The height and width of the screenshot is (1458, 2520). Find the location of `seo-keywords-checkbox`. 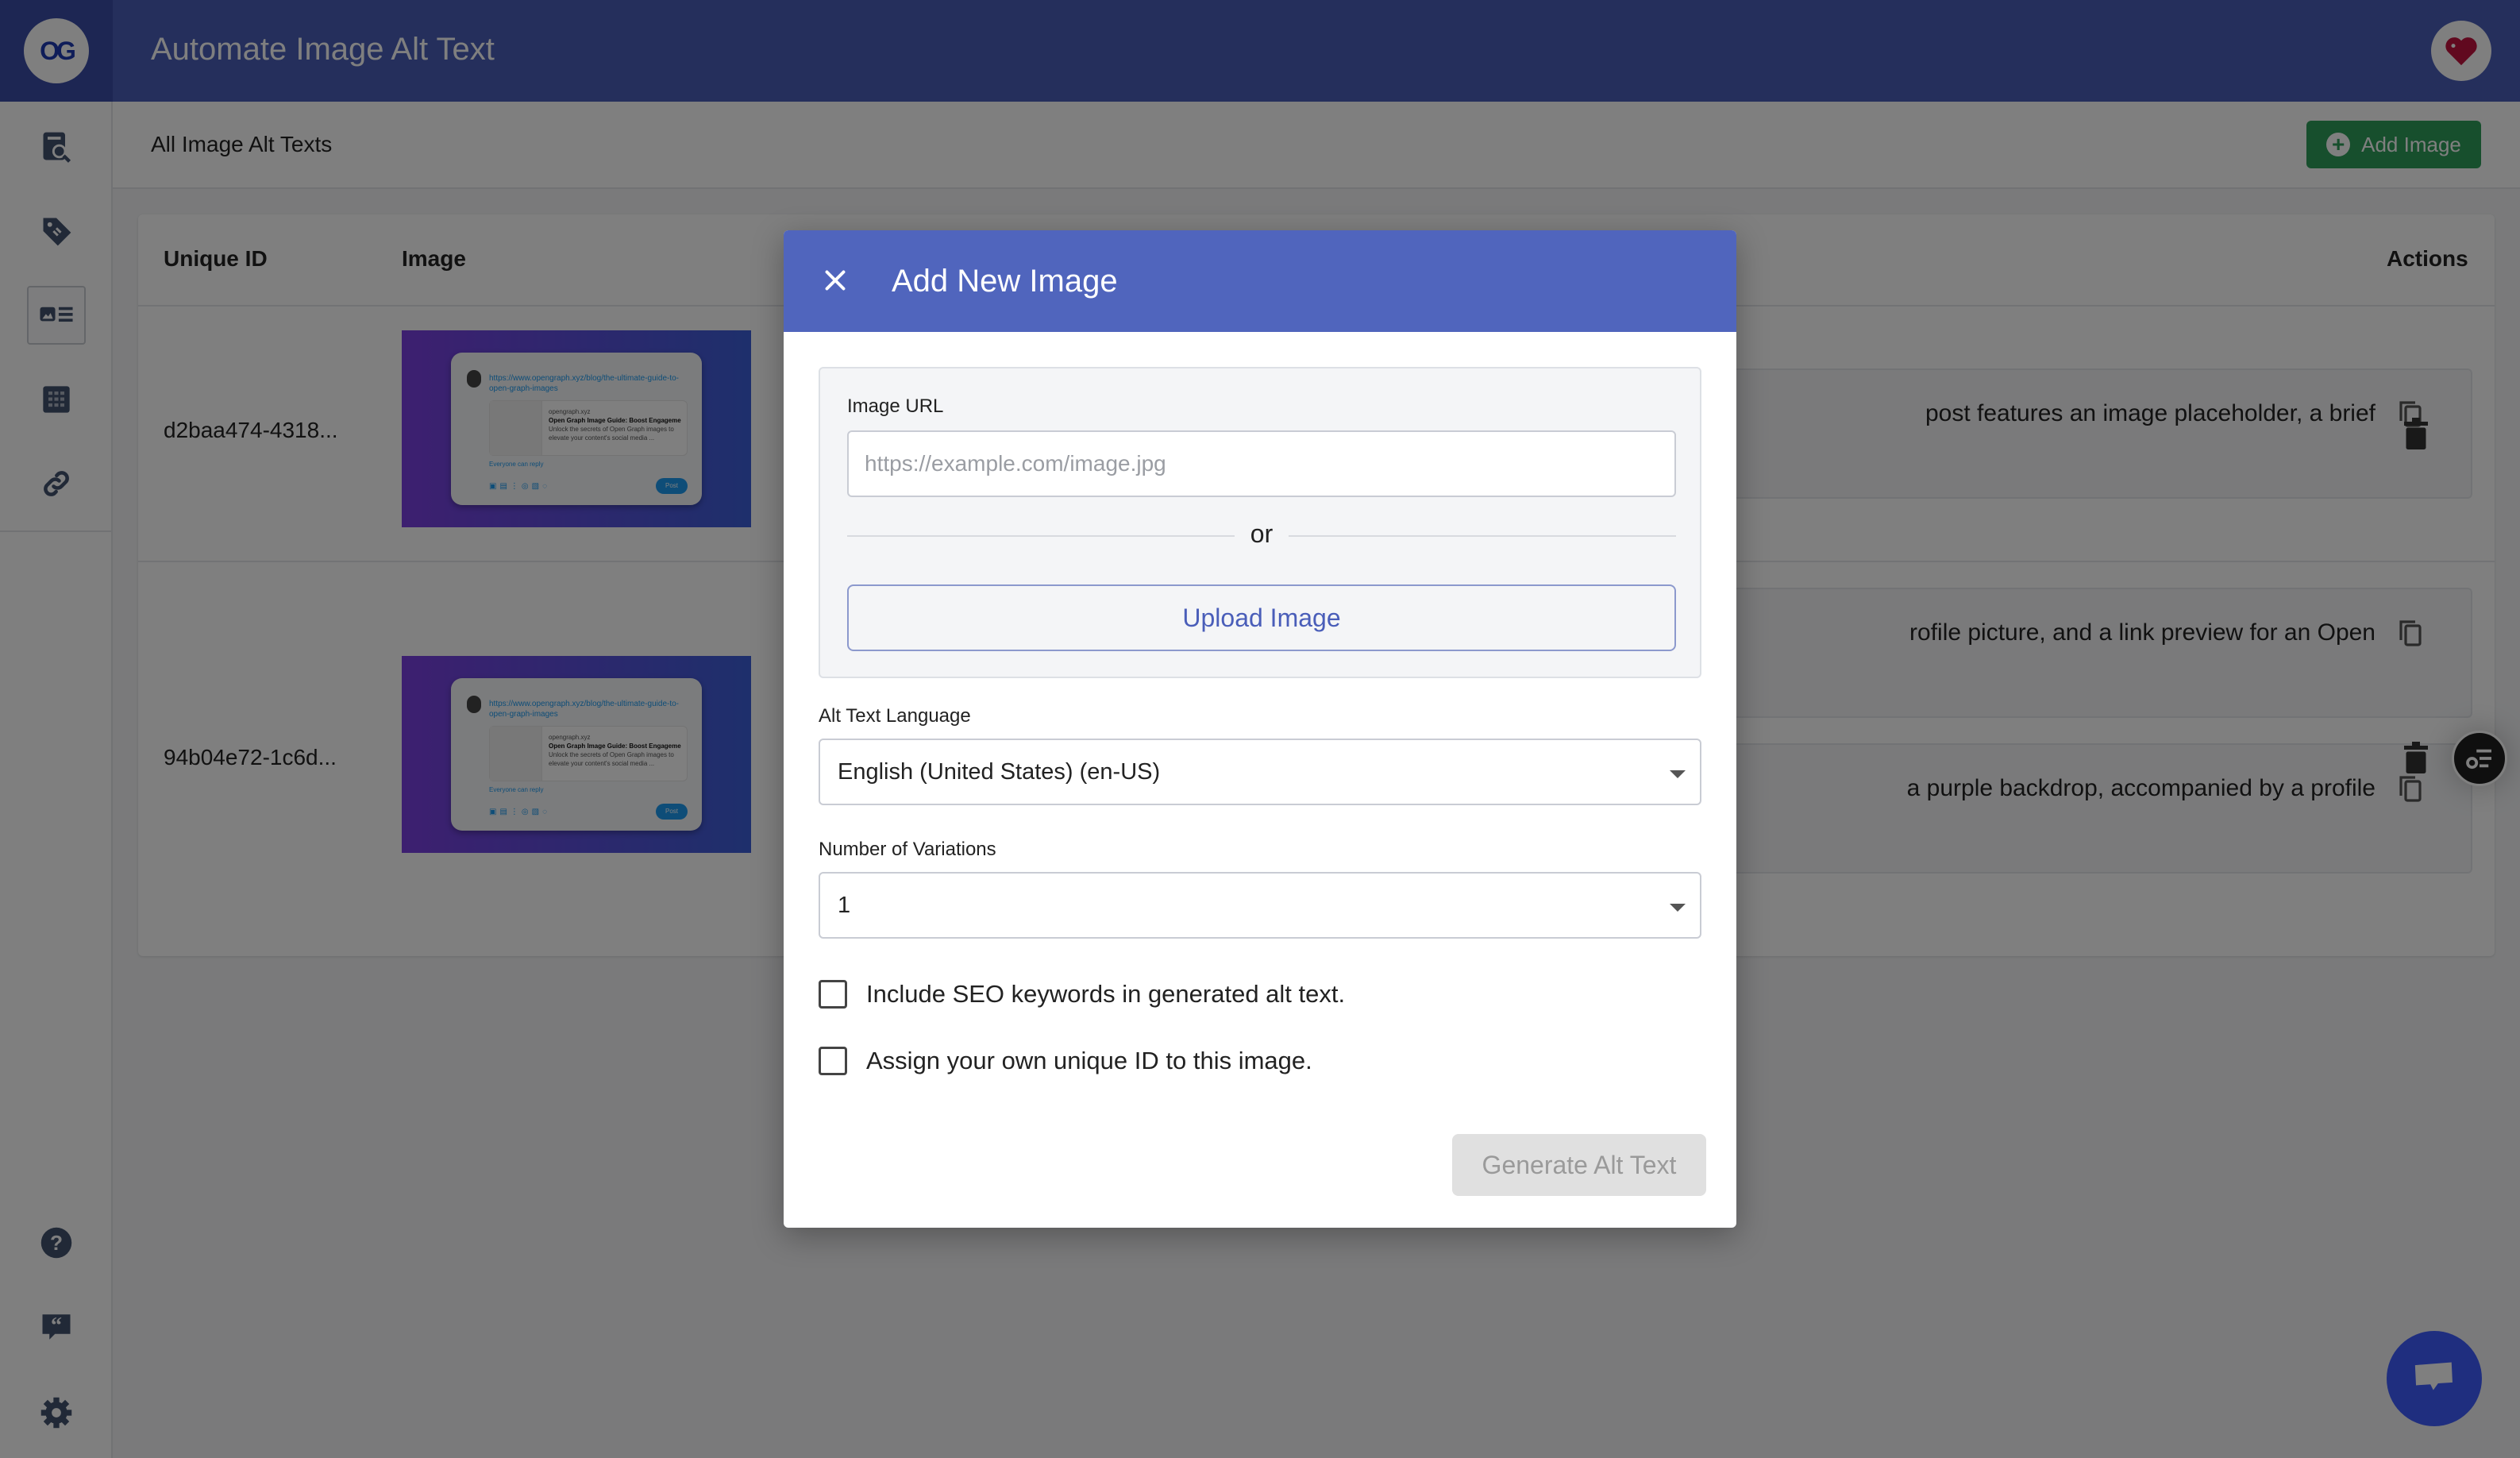

seo-keywords-checkbox is located at coordinates (833, 995).